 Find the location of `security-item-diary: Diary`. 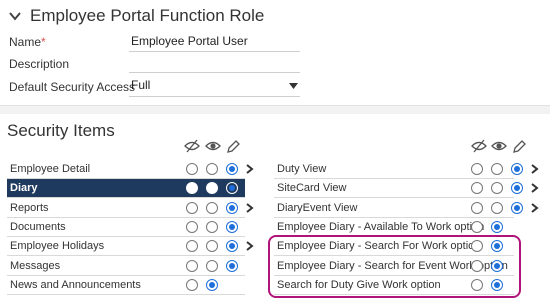

security-item-diary: Diary is located at coordinates (130, 188).